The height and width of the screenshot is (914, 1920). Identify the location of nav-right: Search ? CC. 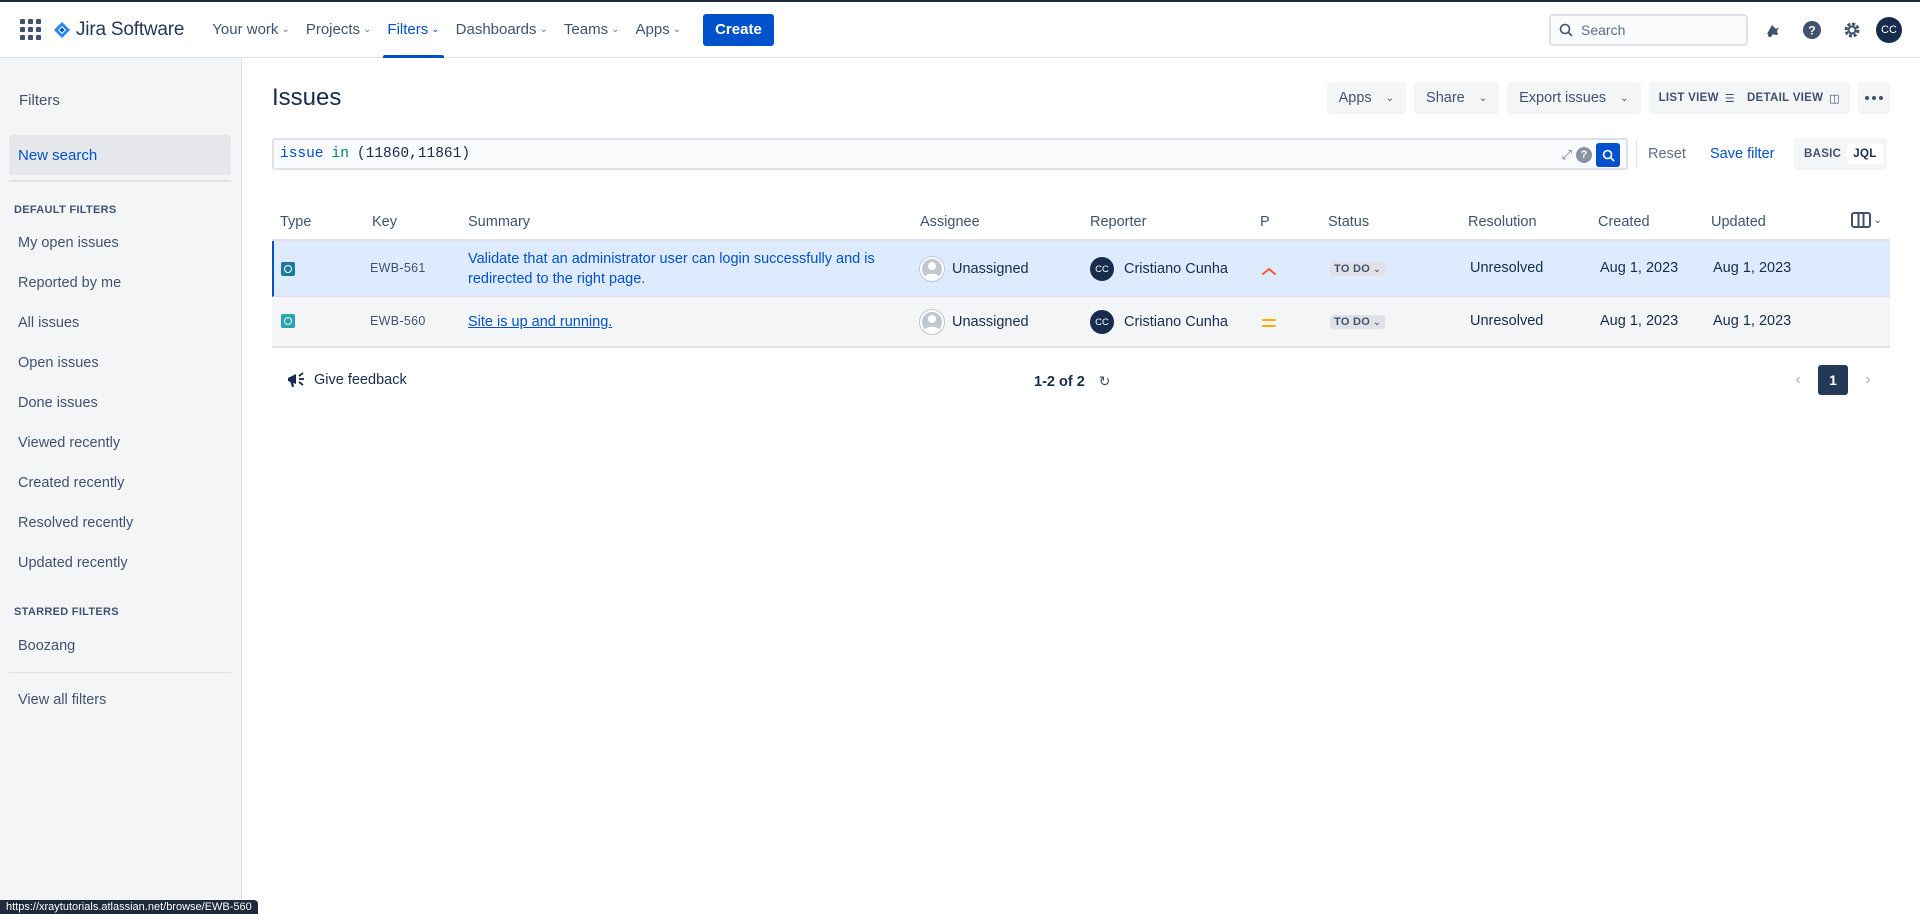
(1725, 30).